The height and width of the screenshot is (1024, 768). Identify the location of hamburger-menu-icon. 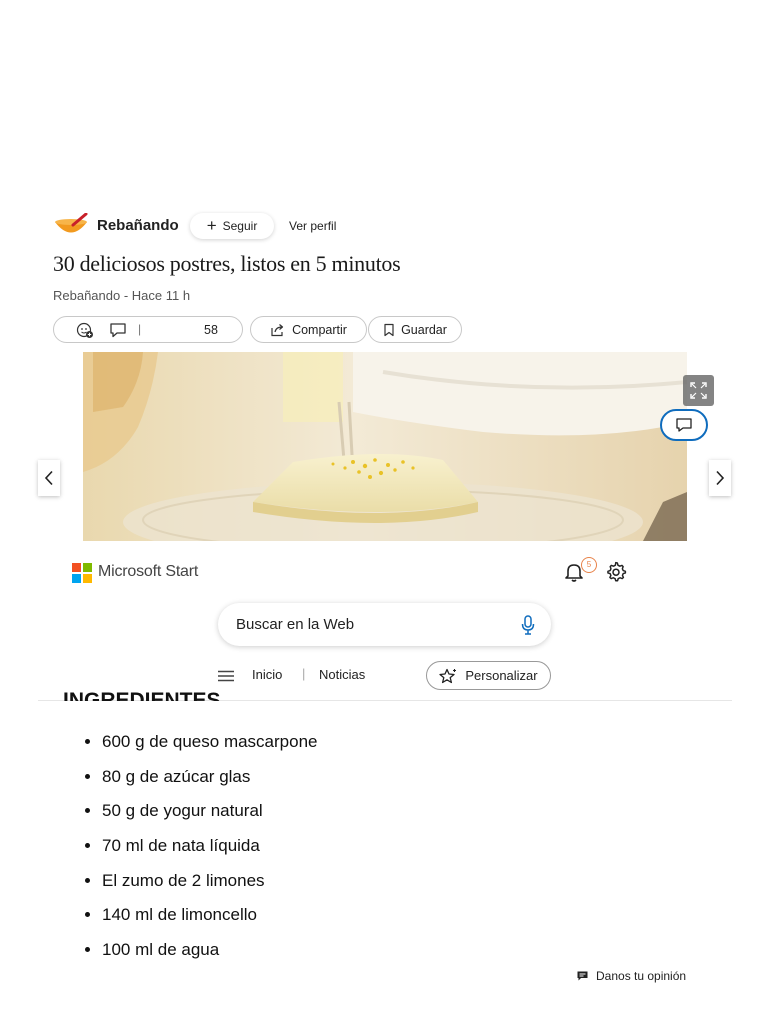
(226, 675).